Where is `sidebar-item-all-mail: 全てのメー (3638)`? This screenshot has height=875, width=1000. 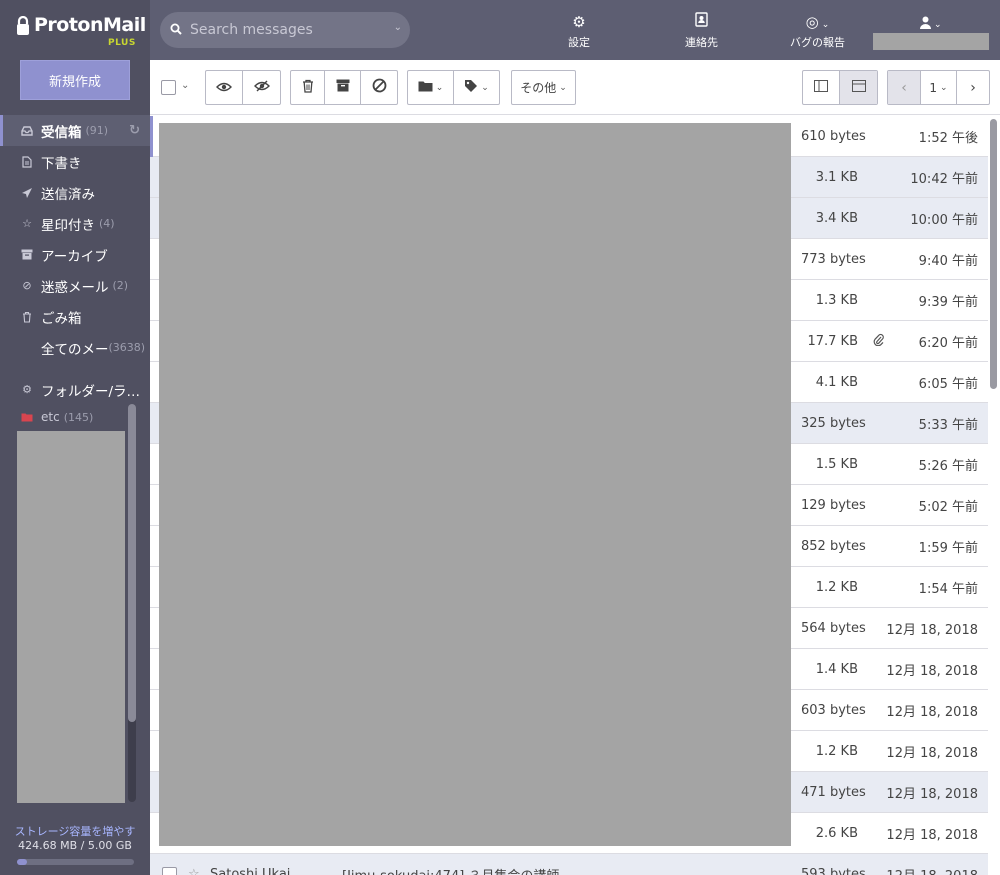
sidebar-item-all-mail: 全てのメー (3638) is located at coordinates (75, 347).